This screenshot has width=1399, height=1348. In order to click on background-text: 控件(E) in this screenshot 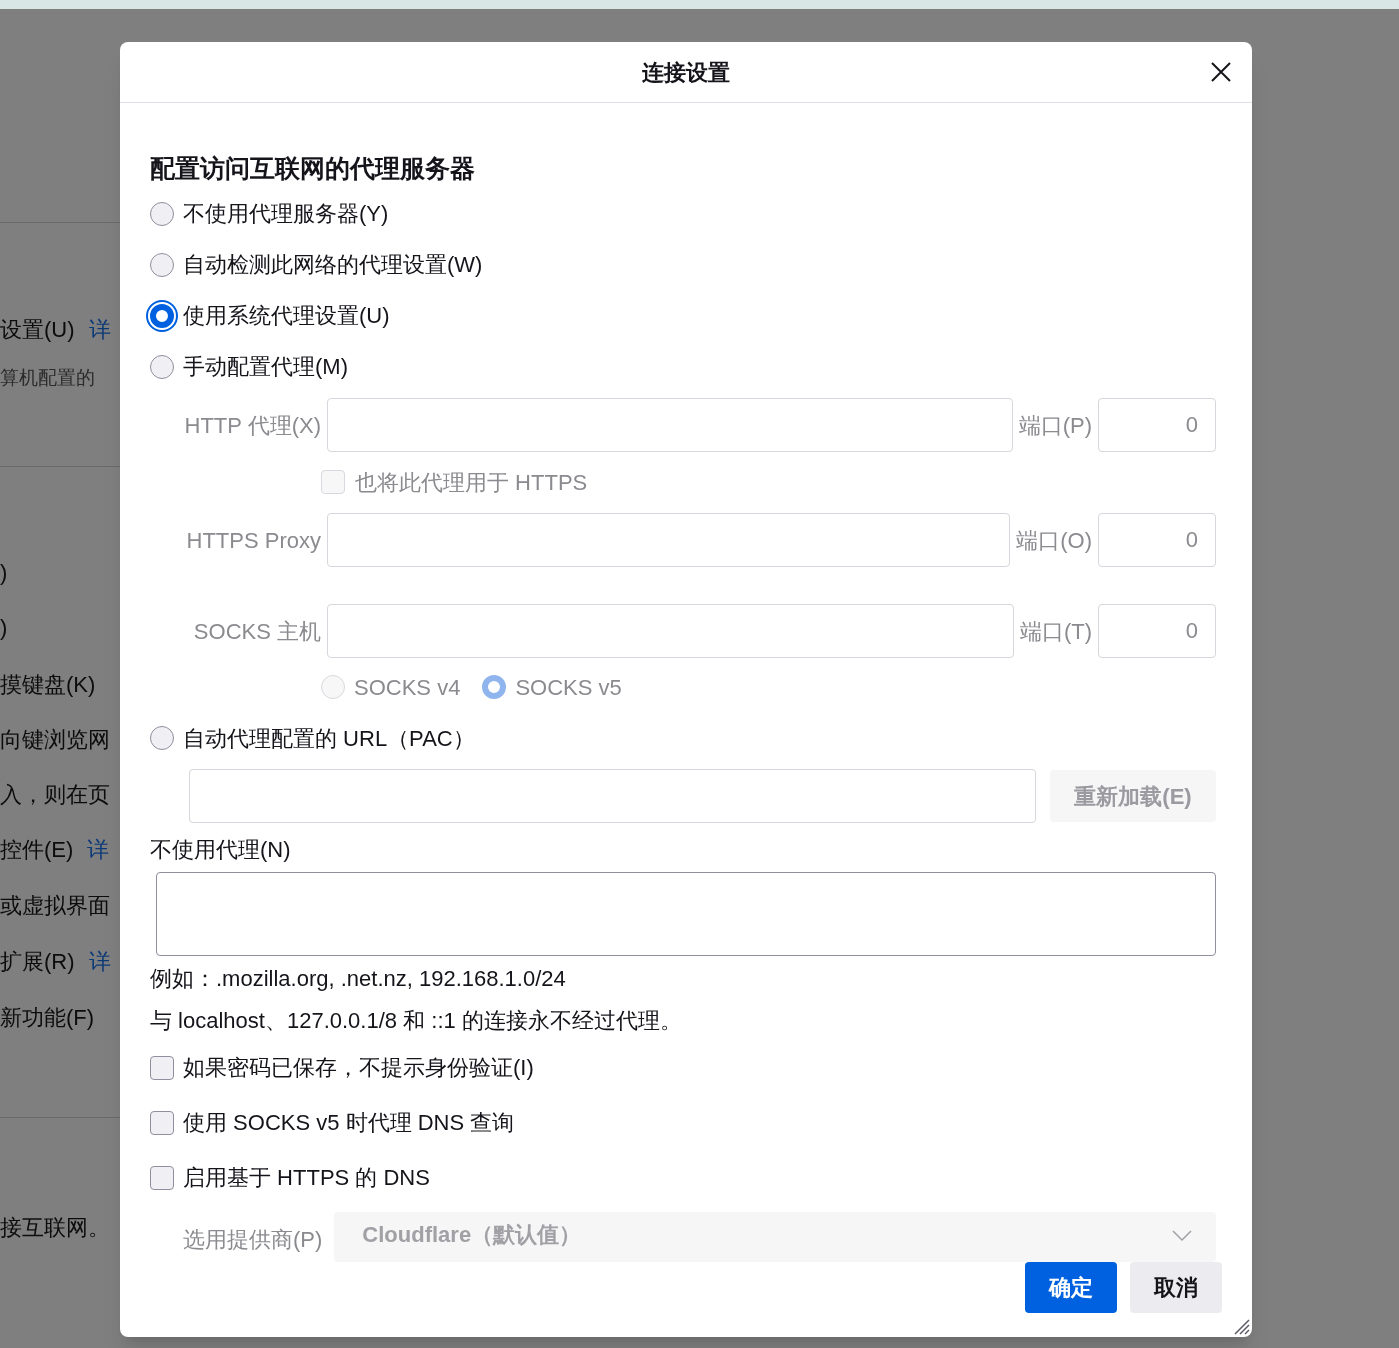, I will do `click(37, 850)`.